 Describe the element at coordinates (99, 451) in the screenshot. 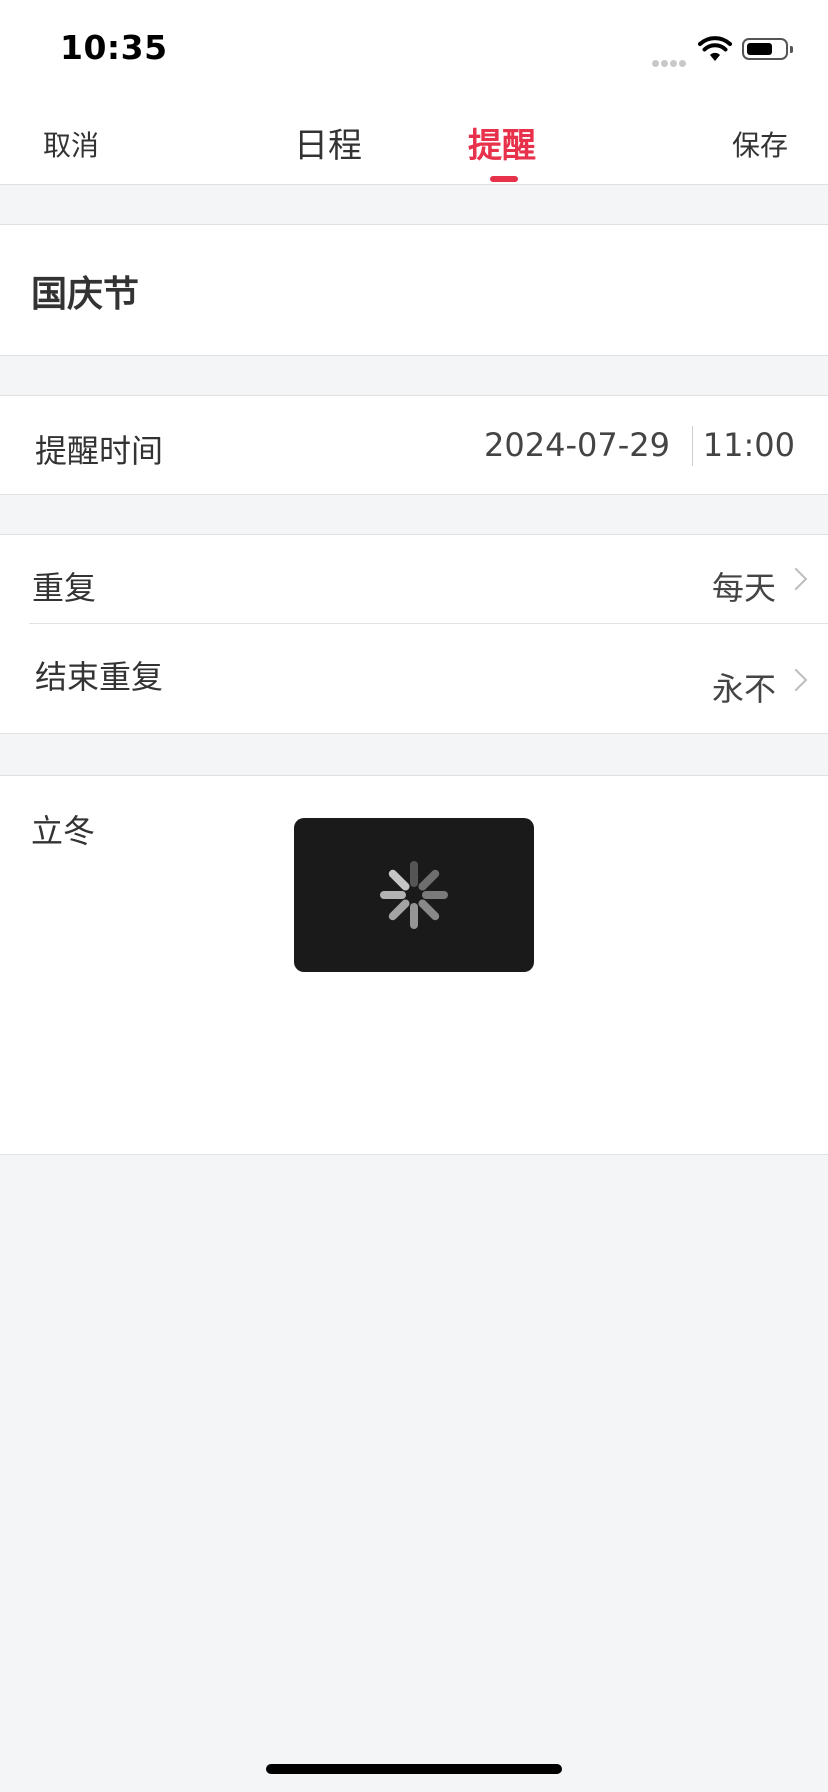

I see `reminder-time-label: 提醒时间` at that location.